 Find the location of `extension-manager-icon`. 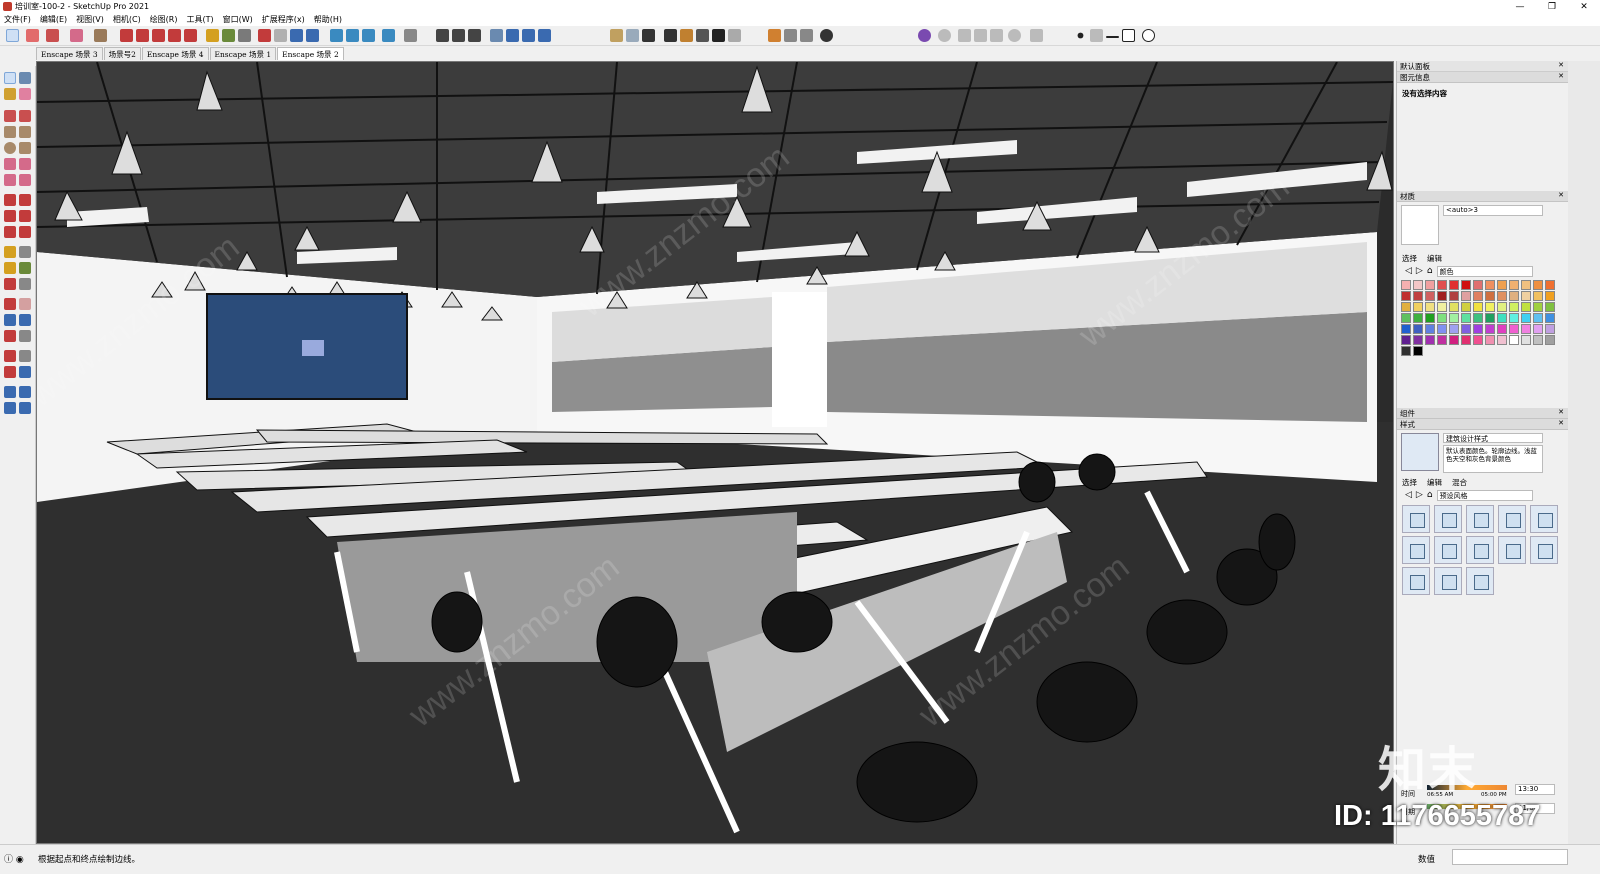

extension-manager-icon is located at coordinates (388, 35).